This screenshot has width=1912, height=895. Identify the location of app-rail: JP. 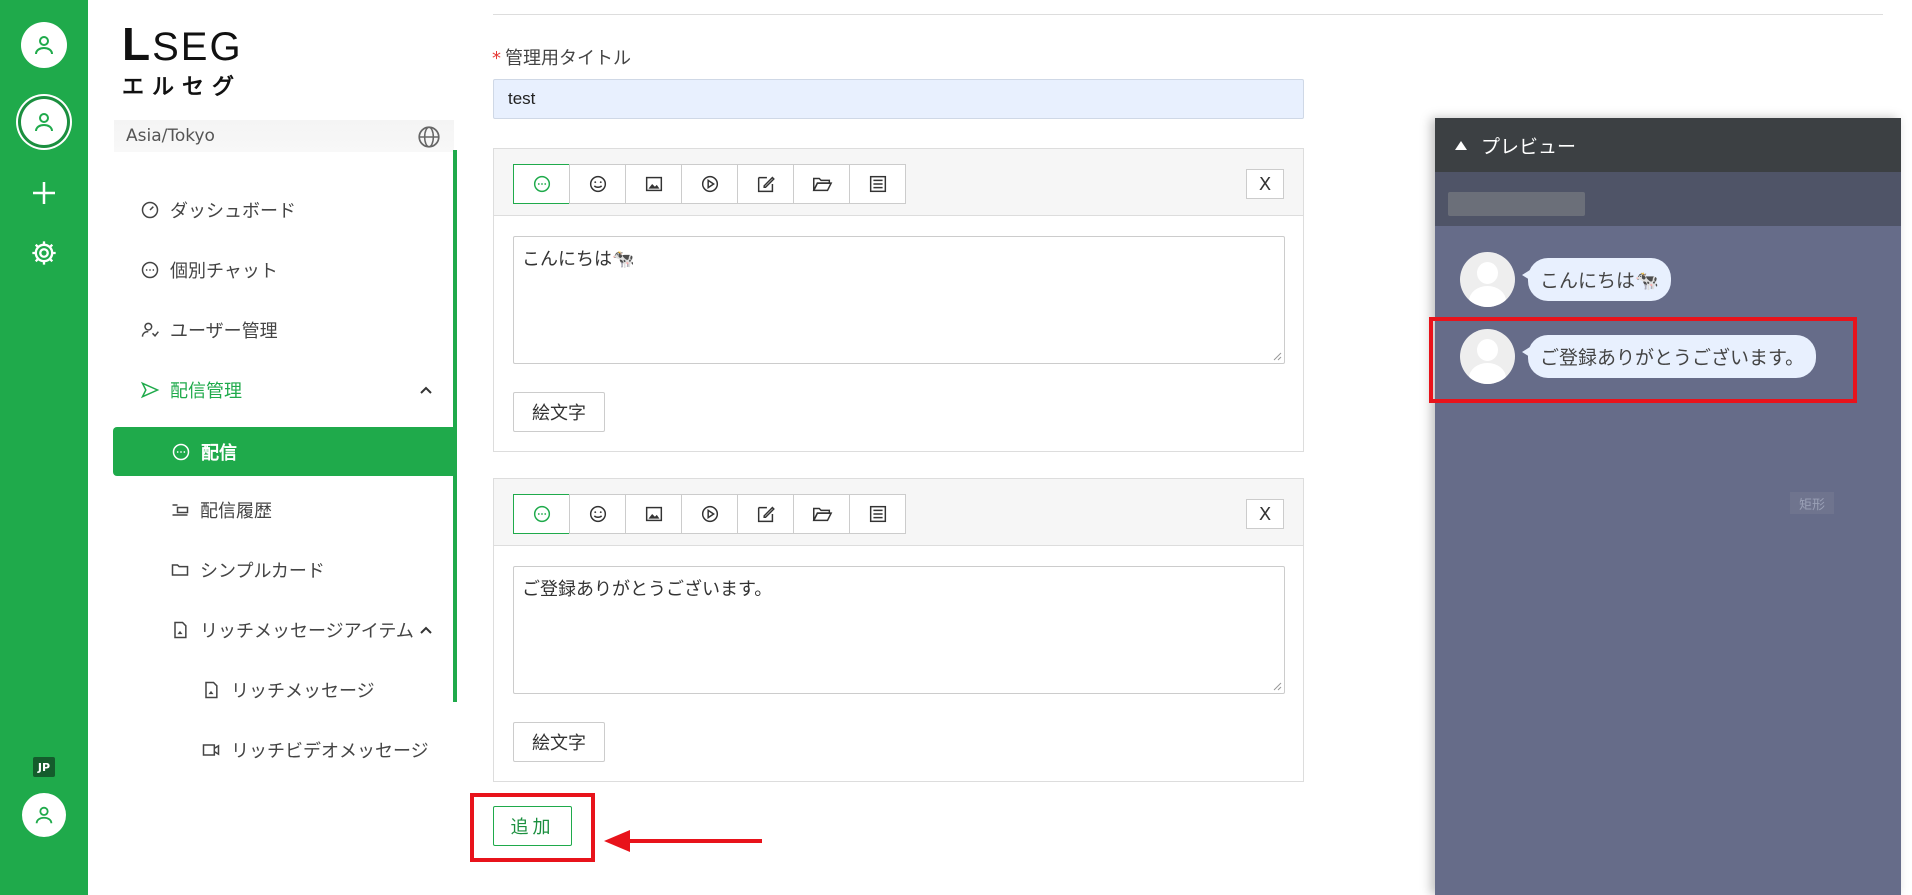
(44, 447).